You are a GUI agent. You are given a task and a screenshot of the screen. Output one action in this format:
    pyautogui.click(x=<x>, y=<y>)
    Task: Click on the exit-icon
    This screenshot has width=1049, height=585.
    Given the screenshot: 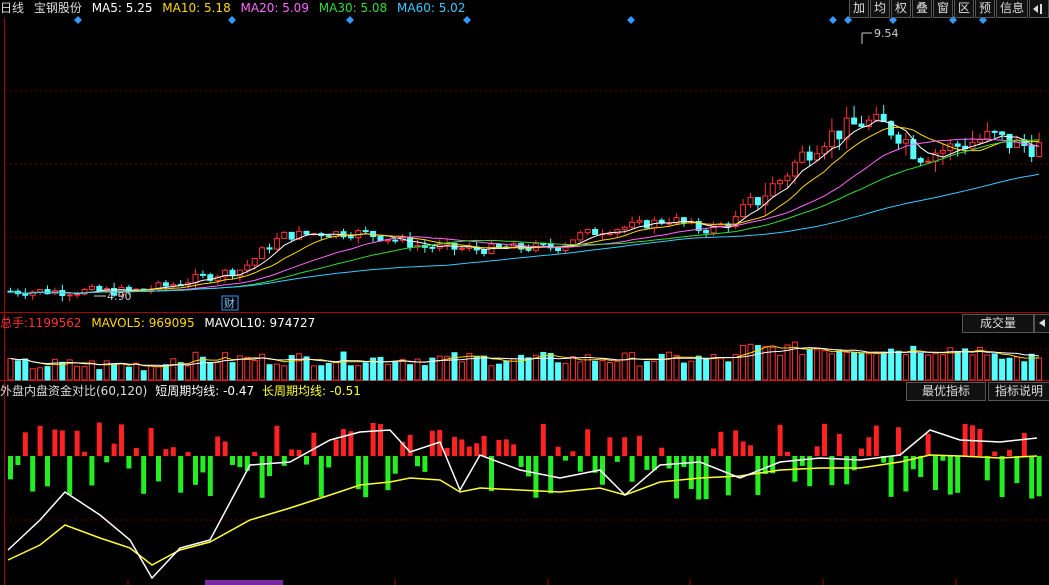 What is the action you would take?
    pyautogui.click(x=1039, y=9)
    